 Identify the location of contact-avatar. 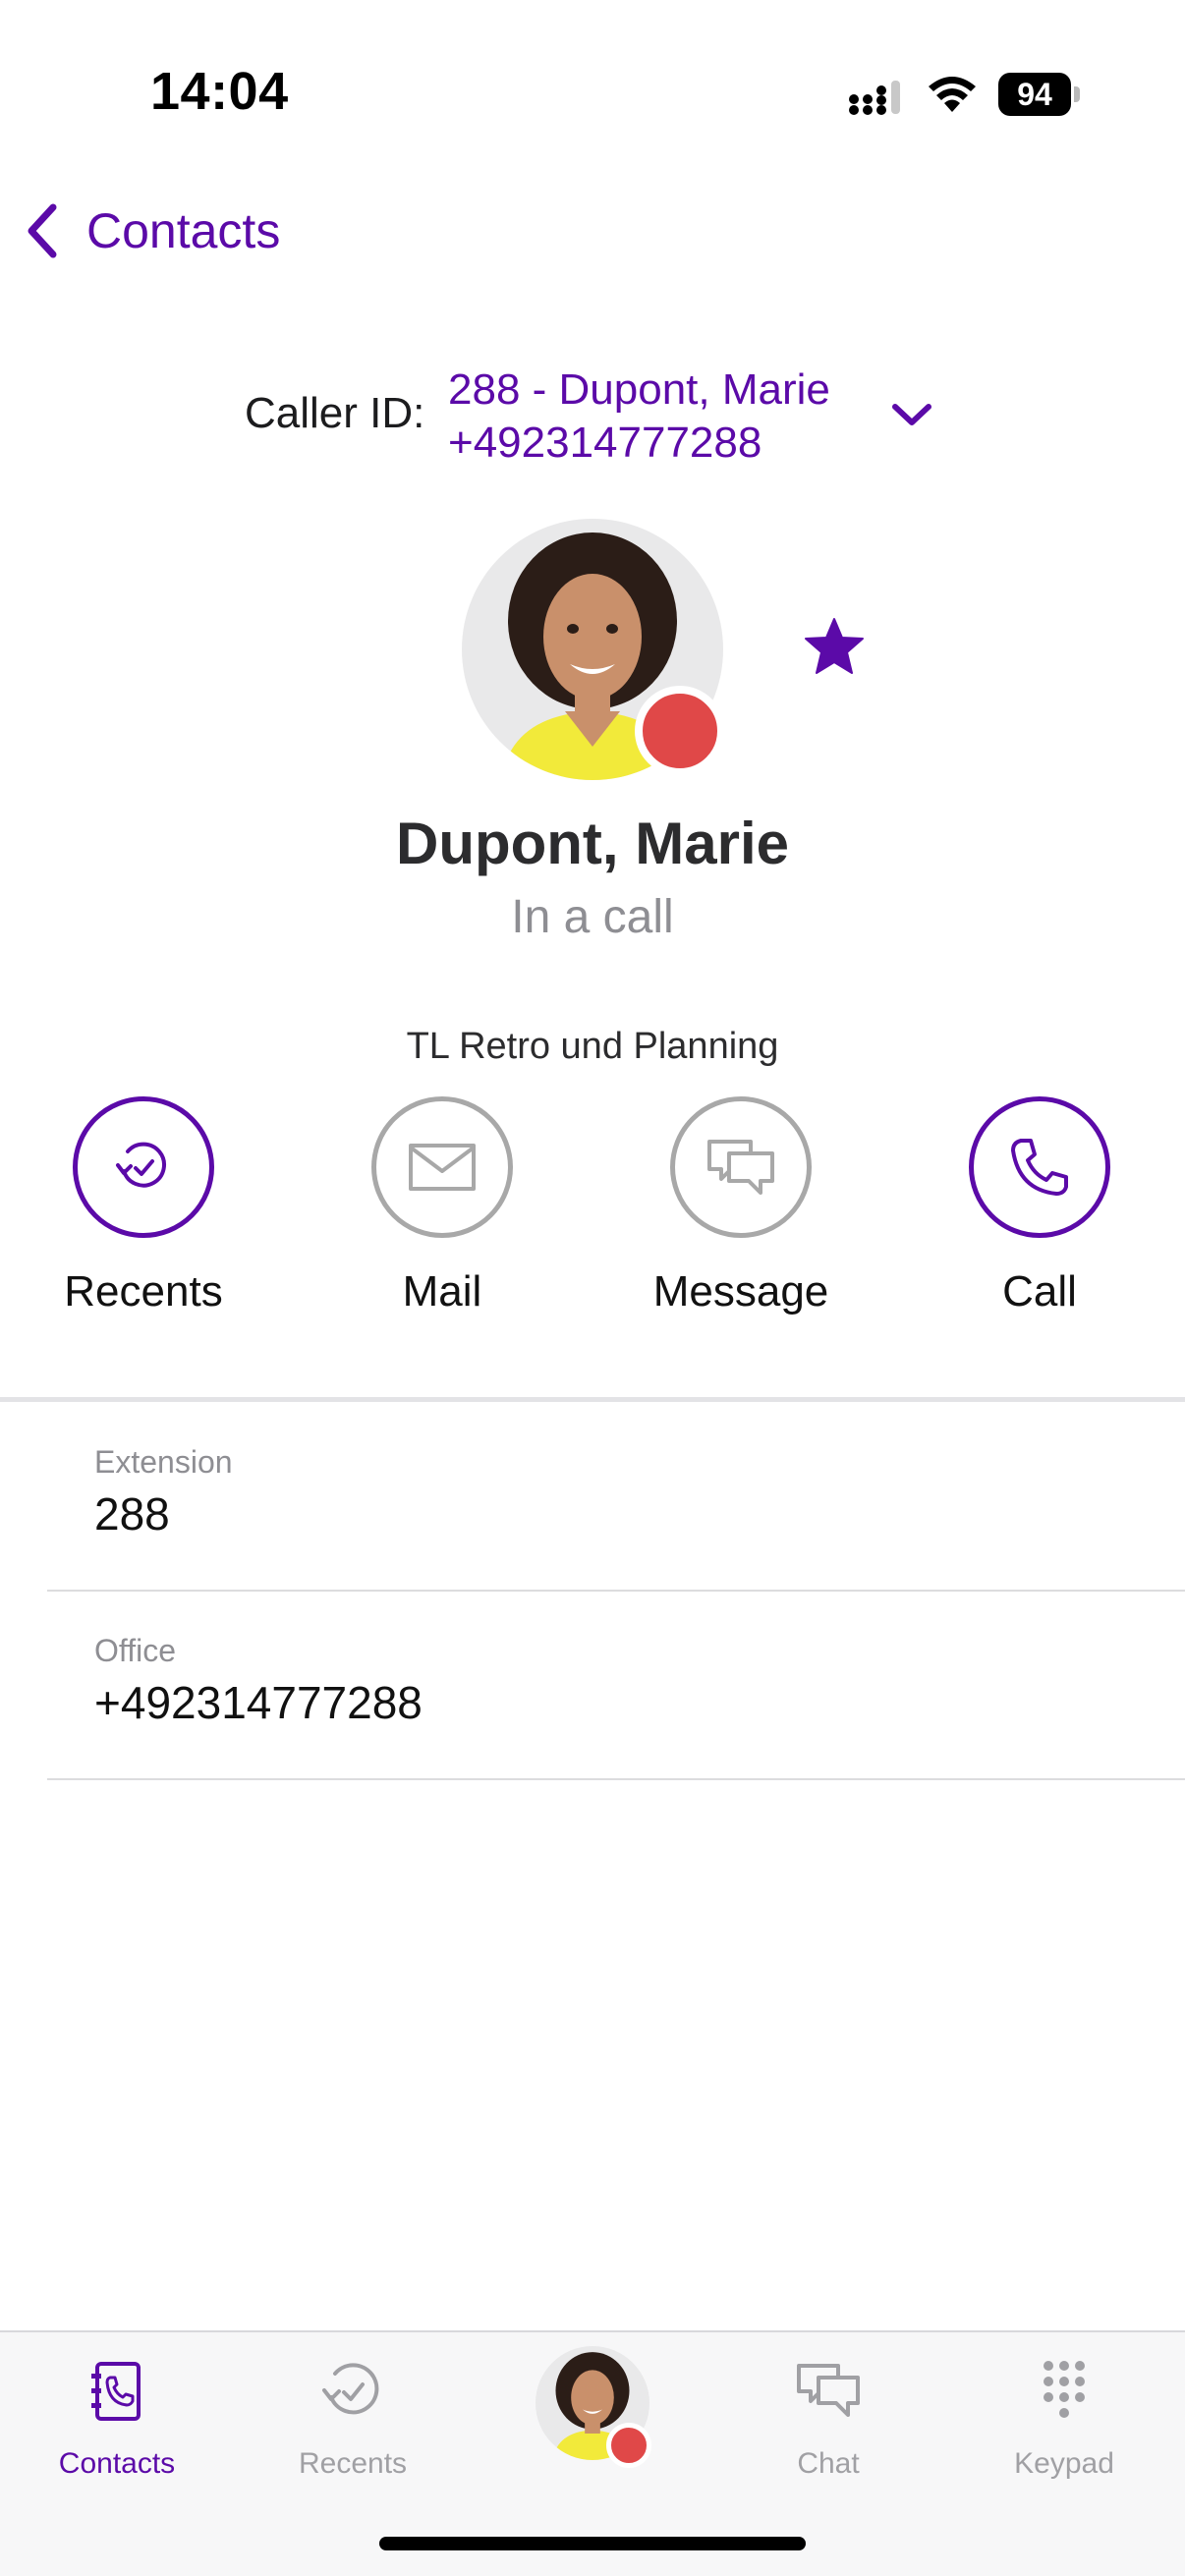
(594, 649).